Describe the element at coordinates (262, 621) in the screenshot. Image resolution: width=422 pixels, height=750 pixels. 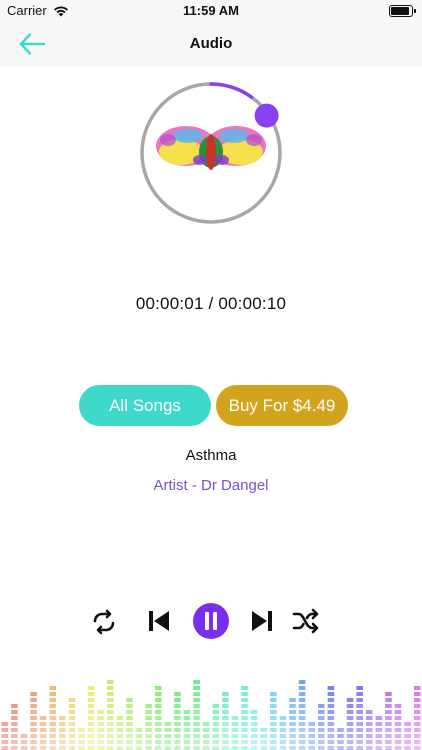
I see `next-icon` at that location.